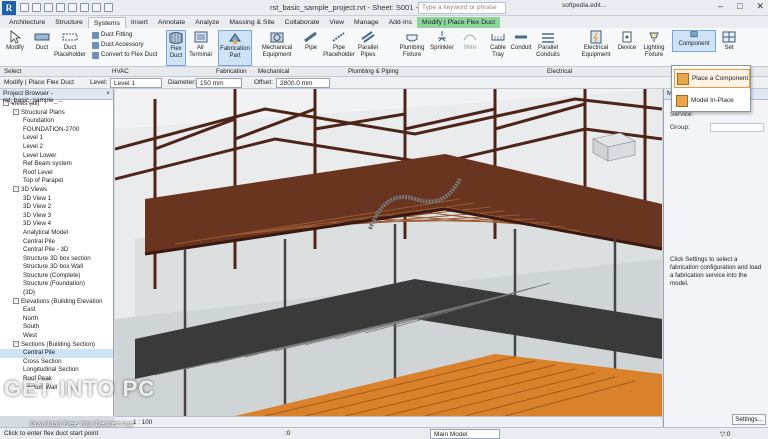  Describe the element at coordinates (720, 6) in the screenshot. I see `minimize-icon: –` at that location.